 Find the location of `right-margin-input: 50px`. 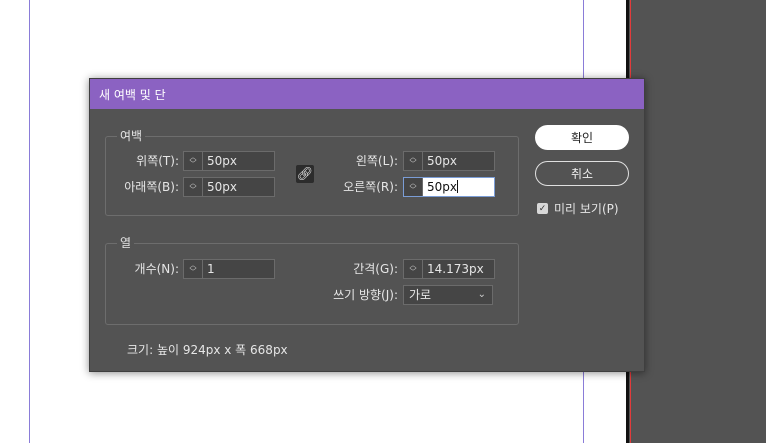

right-margin-input: 50px is located at coordinates (458, 187).